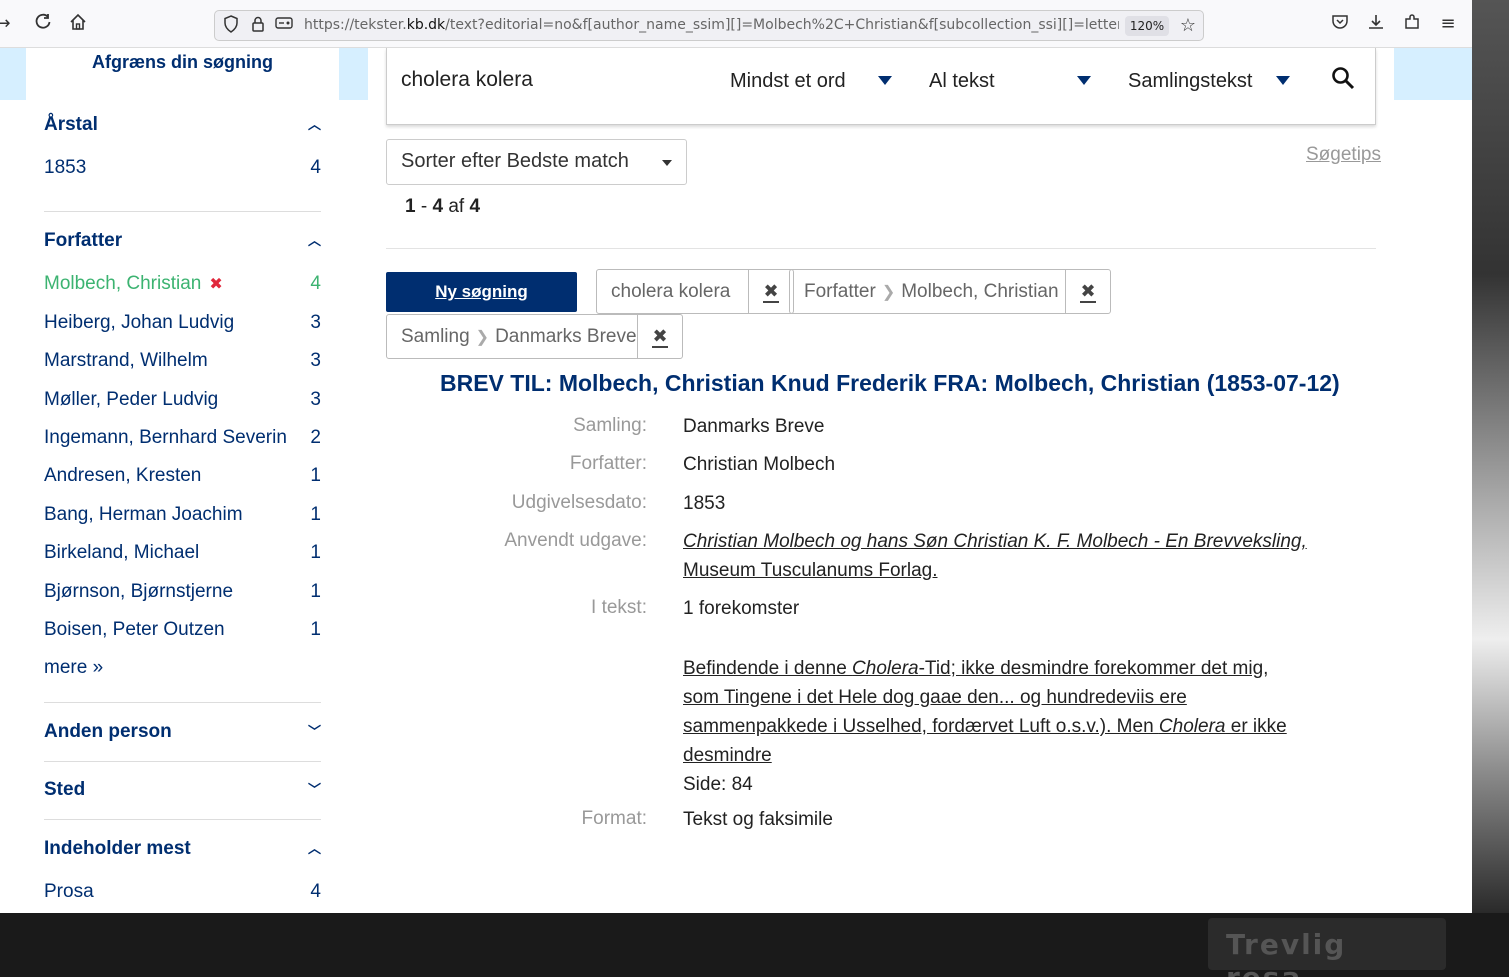 This screenshot has width=1509, height=977. What do you see at coordinates (43, 24) in the screenshot?
I see `reload-icon` at bounding box center [43, 24].